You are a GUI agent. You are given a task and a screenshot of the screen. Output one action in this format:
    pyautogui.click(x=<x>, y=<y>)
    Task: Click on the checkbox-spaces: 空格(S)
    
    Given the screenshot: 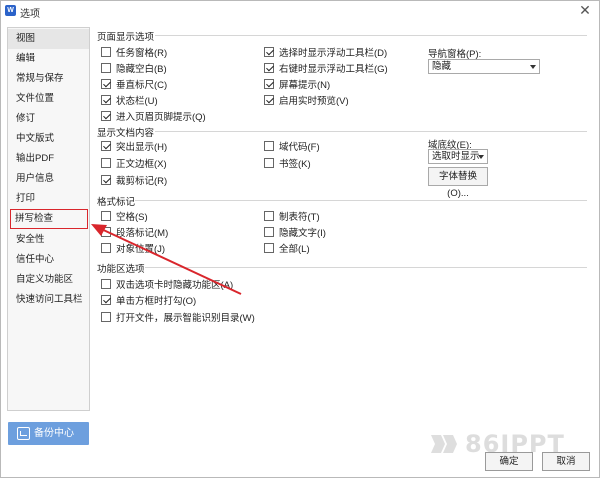 What is the action you would take?
    pyautogui.click(x=124, y=216)
    